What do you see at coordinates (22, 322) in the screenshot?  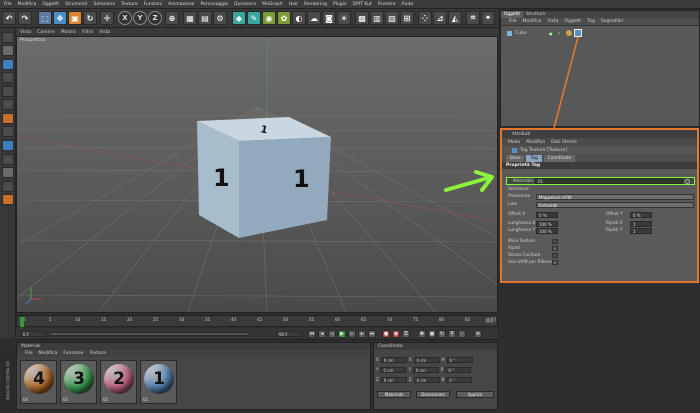 I see `timeline-playhead` at bounding box center [22, 322].